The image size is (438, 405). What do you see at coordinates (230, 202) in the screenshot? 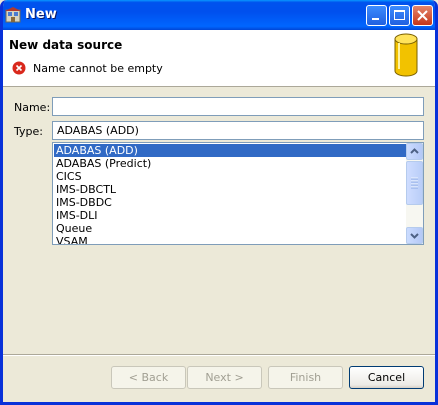
I see `list-item: IMS-DBDC` at bounding box center [230, 202].